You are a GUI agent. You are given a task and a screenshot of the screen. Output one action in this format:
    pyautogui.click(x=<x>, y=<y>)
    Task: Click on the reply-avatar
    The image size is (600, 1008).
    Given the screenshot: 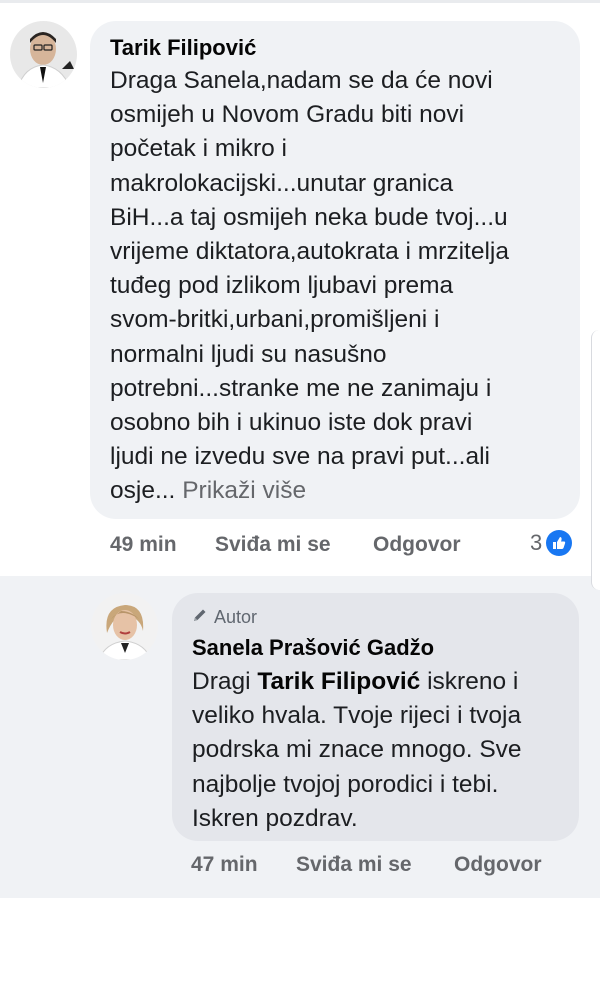 What is the action you would take?
    pyautogui.click(x=124, y=626)
    